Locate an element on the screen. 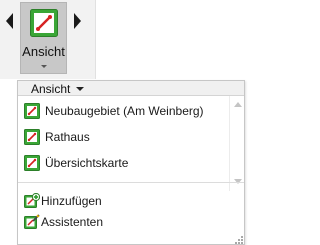  ribbon-group: Ansicht is located at coordinates (48, 39).